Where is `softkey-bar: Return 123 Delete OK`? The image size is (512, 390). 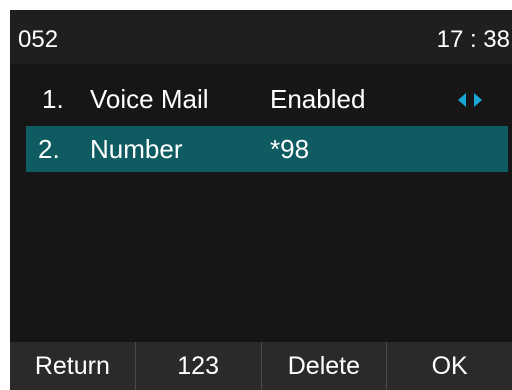
softkey-bar: Return 123 Delete OK is located at coordinates (261, 366).